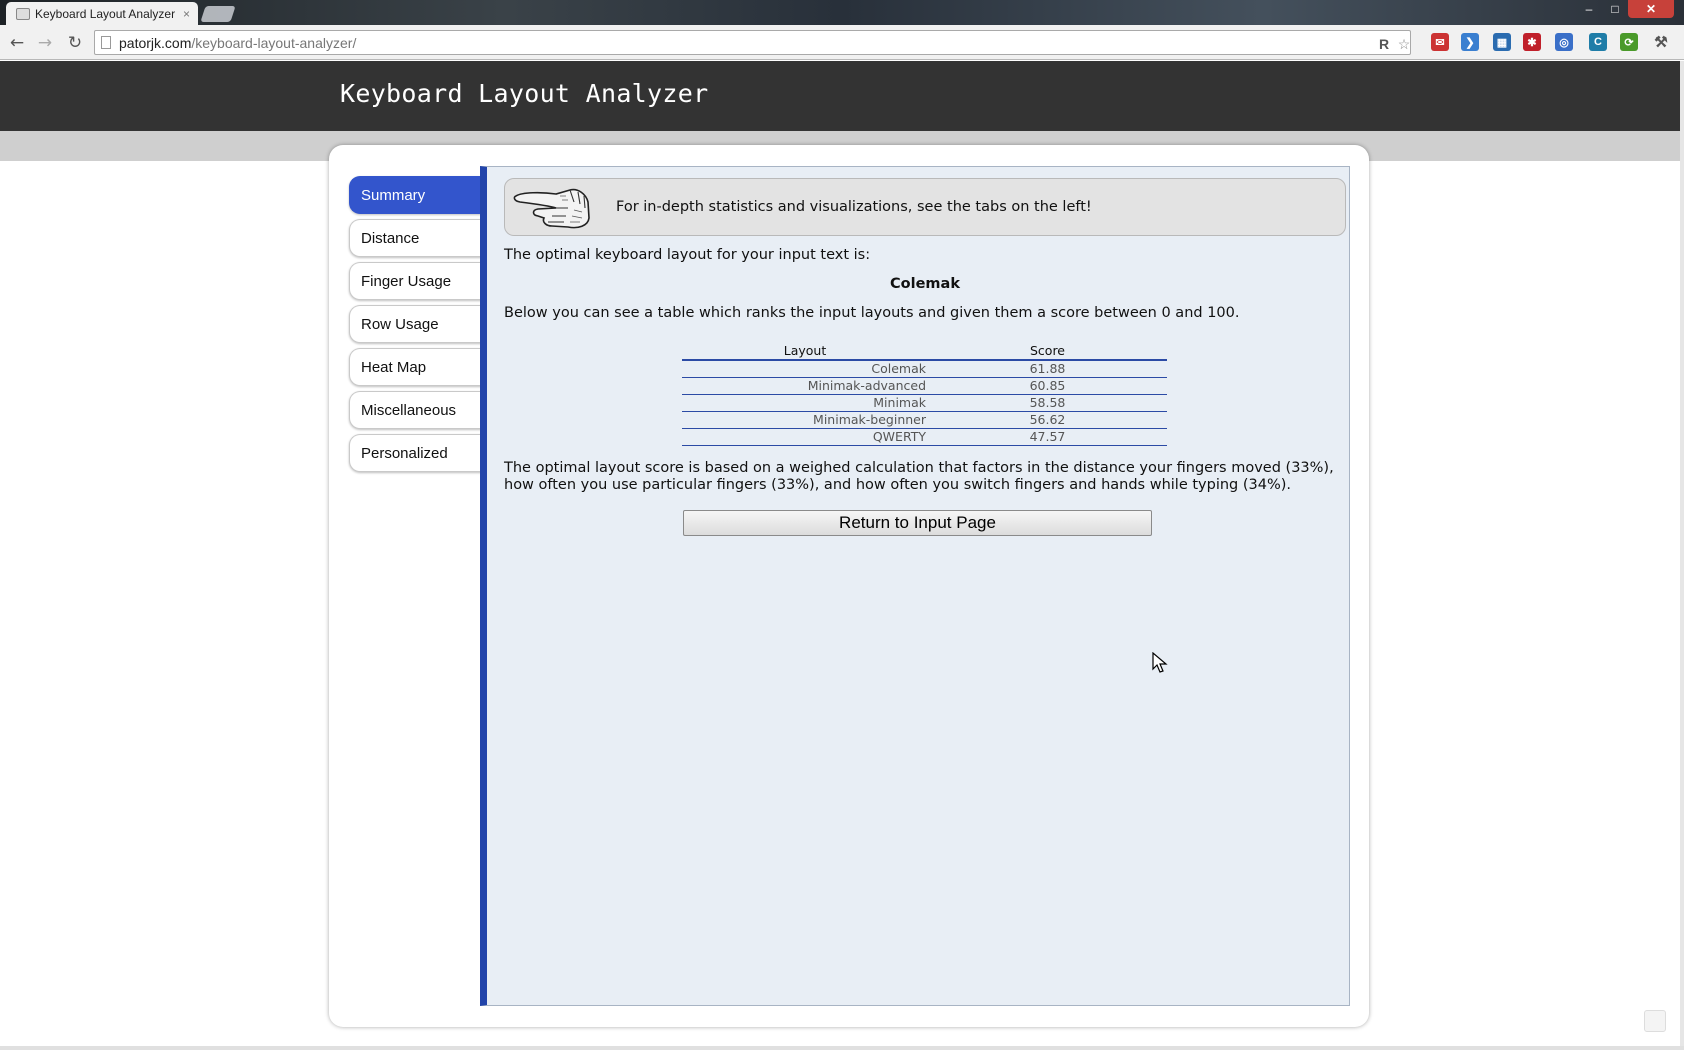 This screenshot has height=1050, width=1684. What do you see at coordinates (416, 410) in the screenshot?
I see `tab-miscellaneous: Miscellaneous` at bounding box center [416, 410].